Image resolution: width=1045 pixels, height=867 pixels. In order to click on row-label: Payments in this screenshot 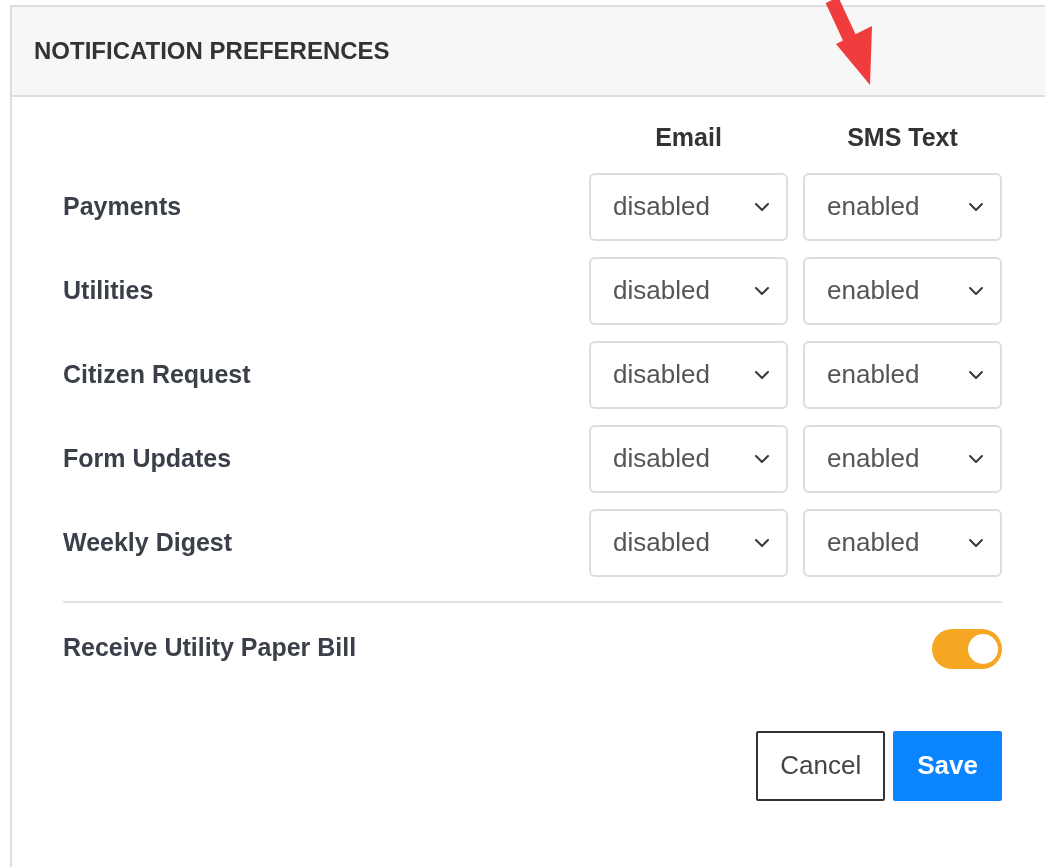, I will do `click(123, 206)`.